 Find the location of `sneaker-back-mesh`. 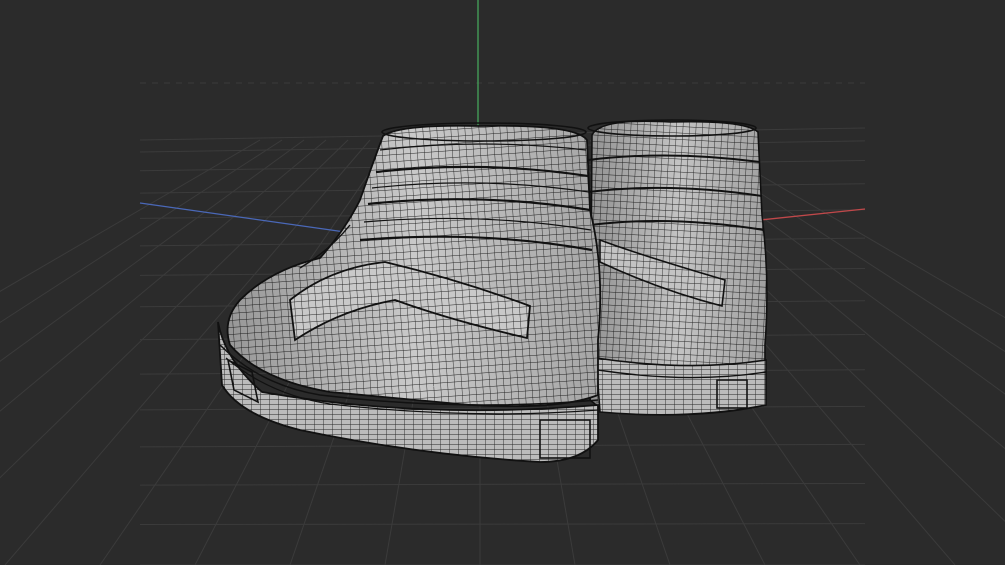

sneaker-back-mesh is located at coordinates (677, 267).